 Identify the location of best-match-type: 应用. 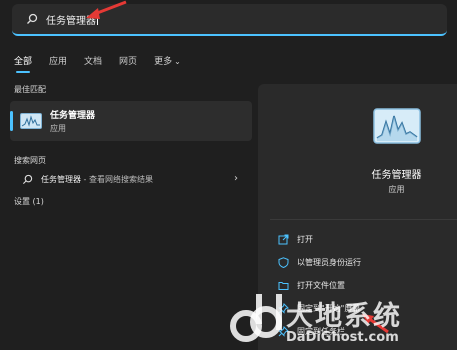
(58, 128).